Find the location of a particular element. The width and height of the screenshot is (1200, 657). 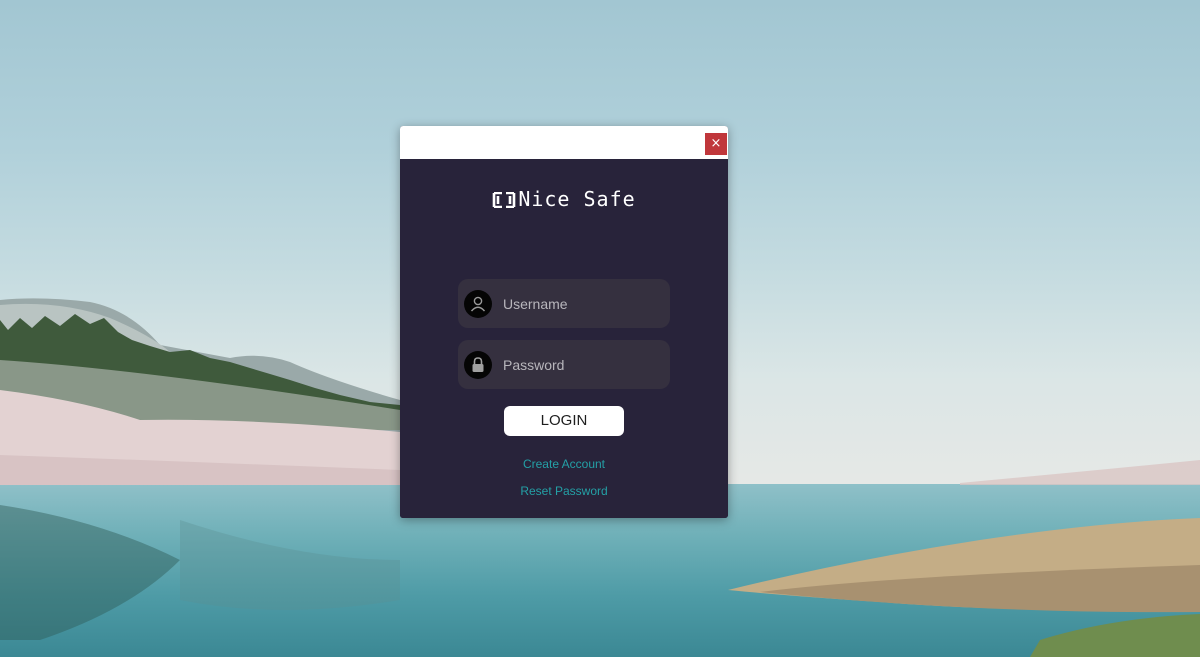

create-account-link: Create Account is located at coordinates (564, 464).